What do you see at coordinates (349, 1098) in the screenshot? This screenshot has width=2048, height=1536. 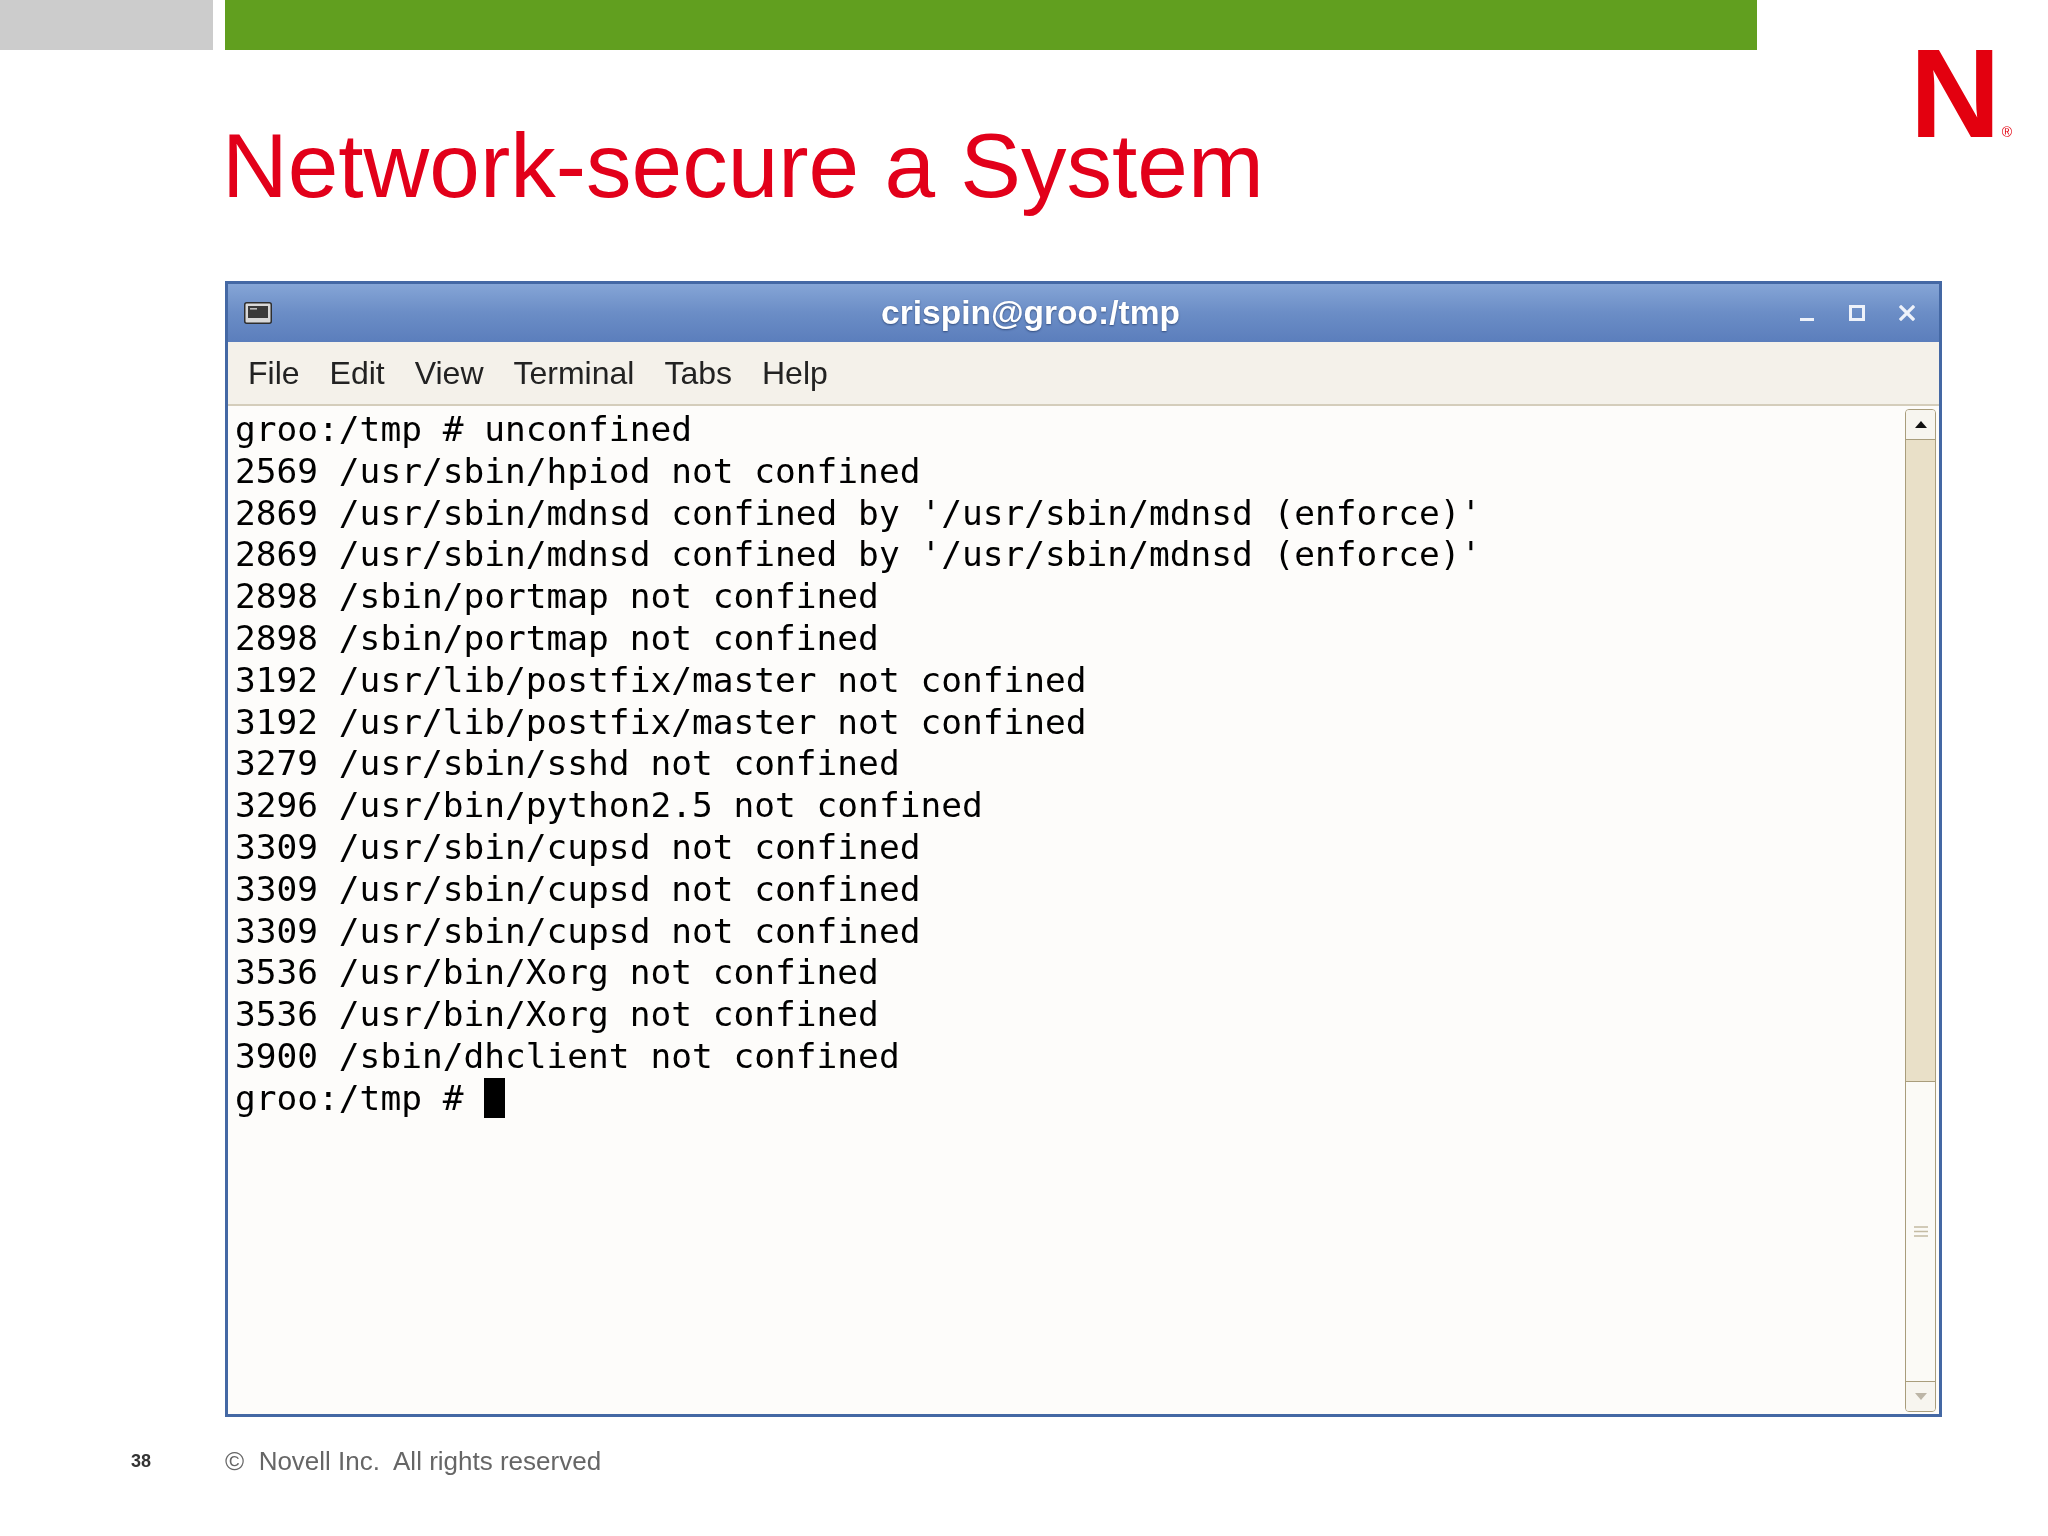 I see `terminal-prompt: groo:/tmp #` at bounding box center [349, 1098].